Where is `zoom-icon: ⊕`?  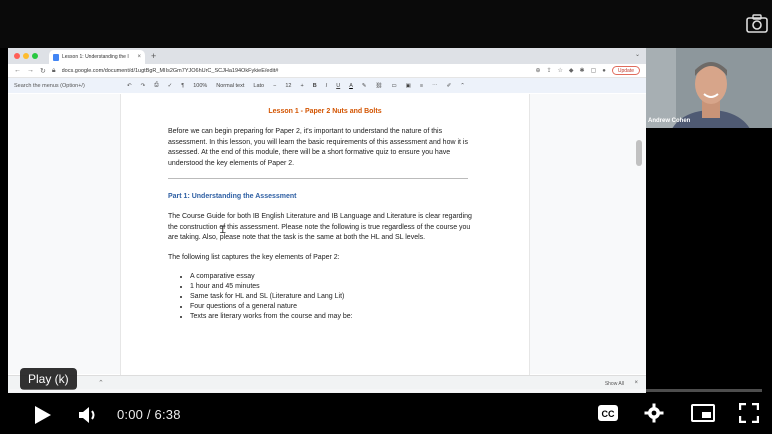 zoom-icon: ⊕ is located at coordinates (537, 70).